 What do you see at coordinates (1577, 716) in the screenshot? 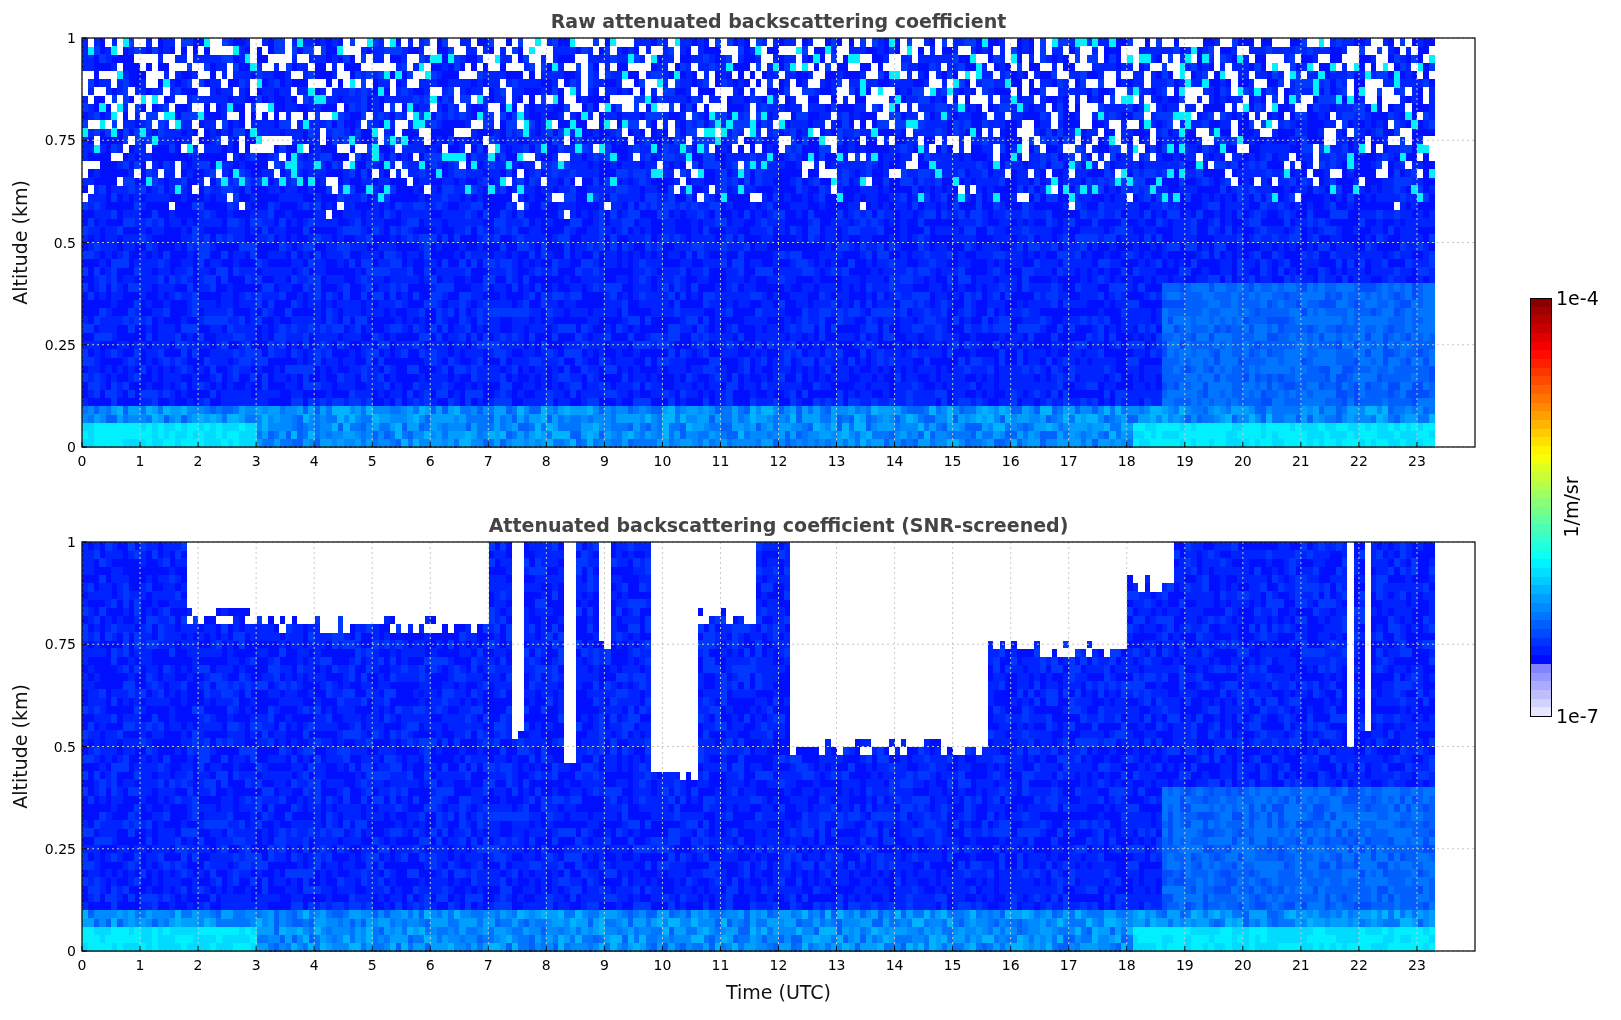
I see `colorbar-min-label: 1e-7` at bounding box center [1577, 716].